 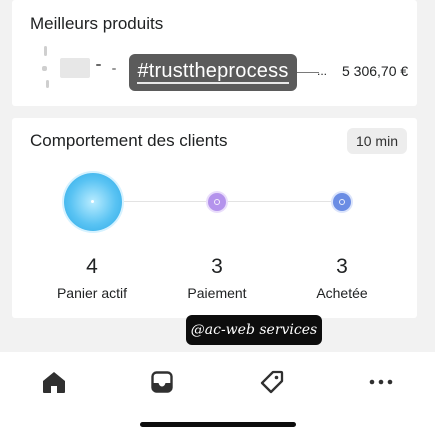 What do you see at coordinates (232, 201) in the screenshot?
I see `funnel-connector-line` at bounding box center [232, 201].